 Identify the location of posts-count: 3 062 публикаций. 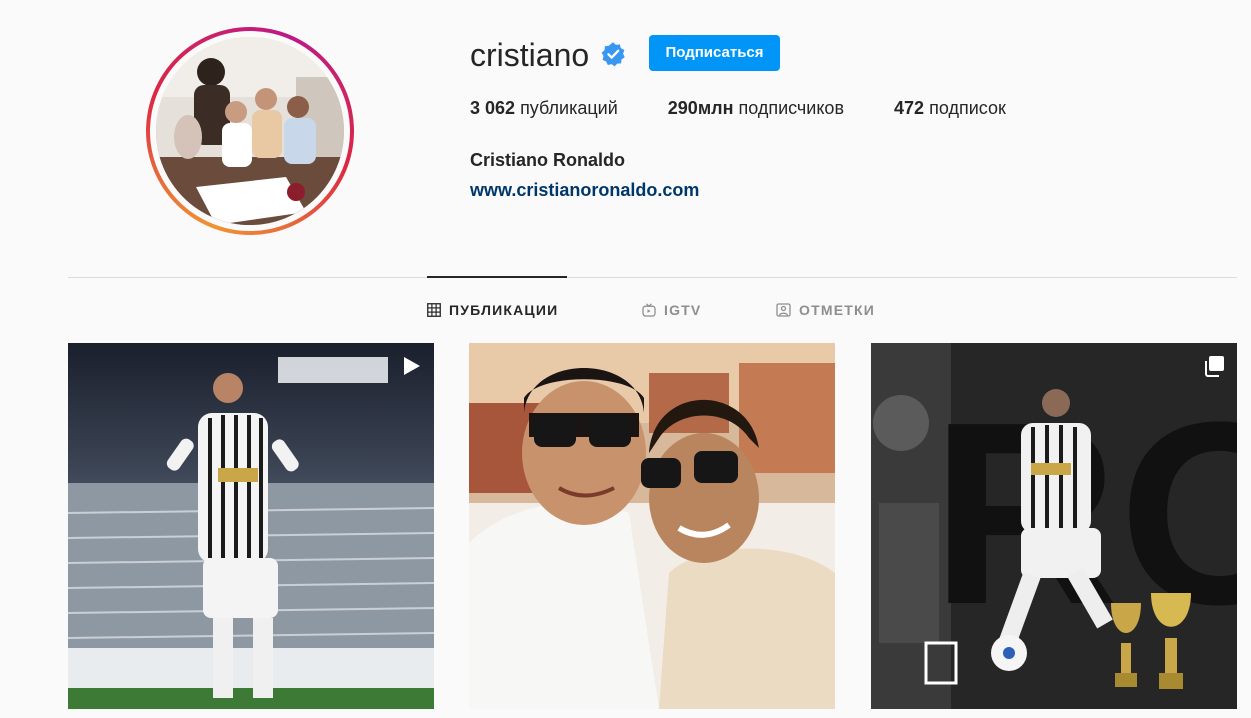
(544, 108).